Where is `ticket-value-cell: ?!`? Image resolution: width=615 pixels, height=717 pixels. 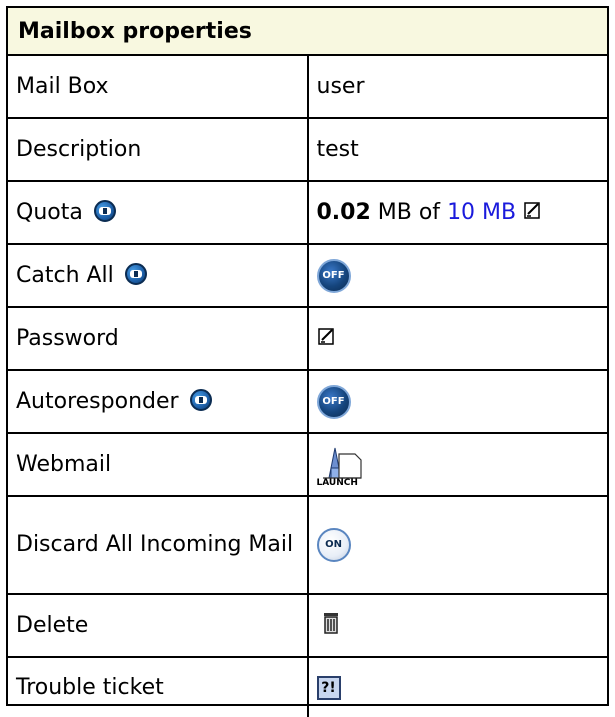
ticket-value-cell: ?! is located at coordinates (457, 686).